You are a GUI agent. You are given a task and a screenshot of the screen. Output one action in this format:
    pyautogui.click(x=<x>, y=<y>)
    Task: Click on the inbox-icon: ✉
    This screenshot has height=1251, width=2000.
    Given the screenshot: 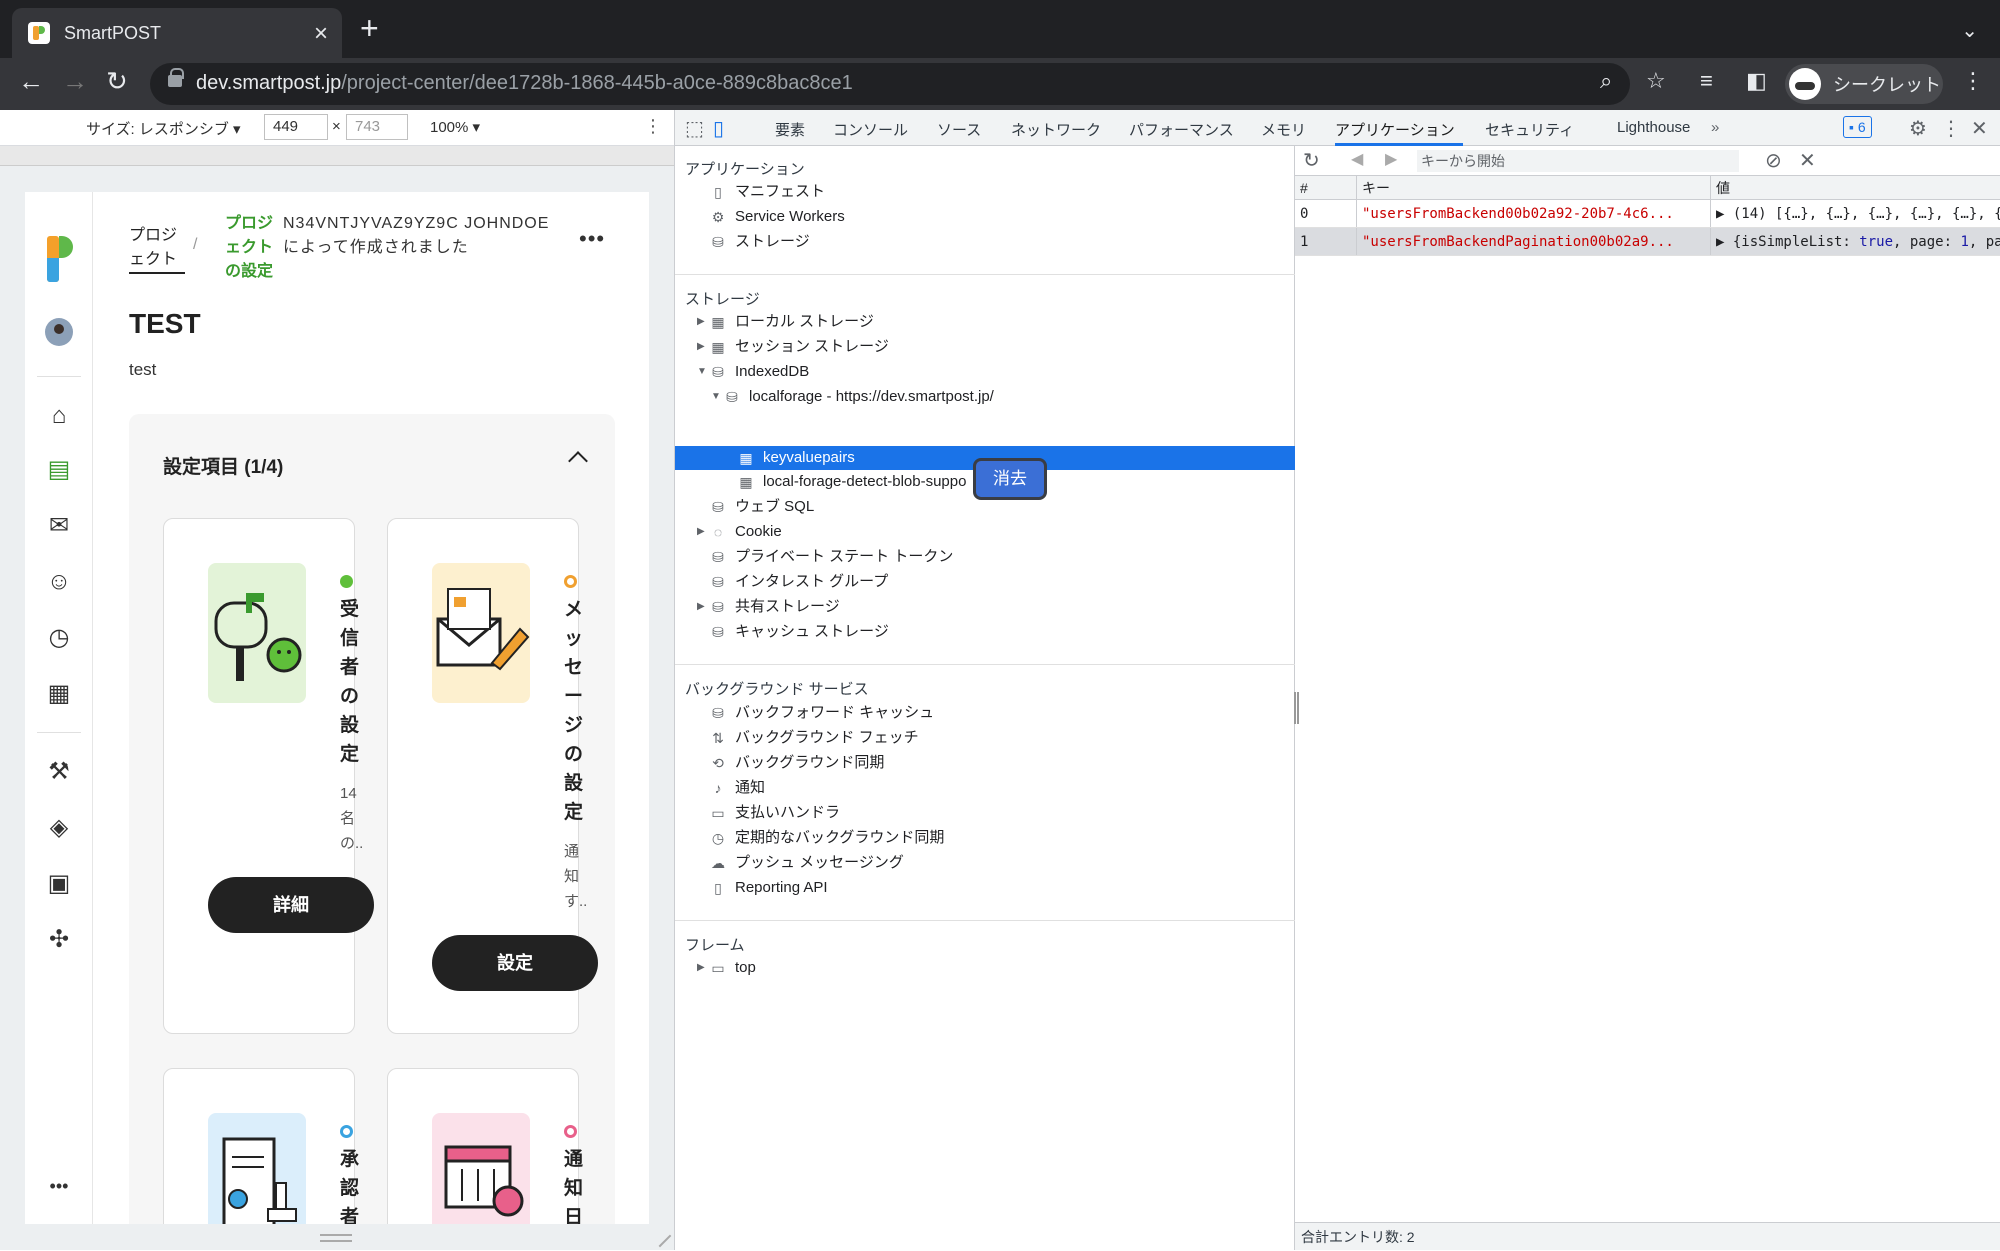 What is the action you would take?
    pyautogui.click(x=59, y=526)
    